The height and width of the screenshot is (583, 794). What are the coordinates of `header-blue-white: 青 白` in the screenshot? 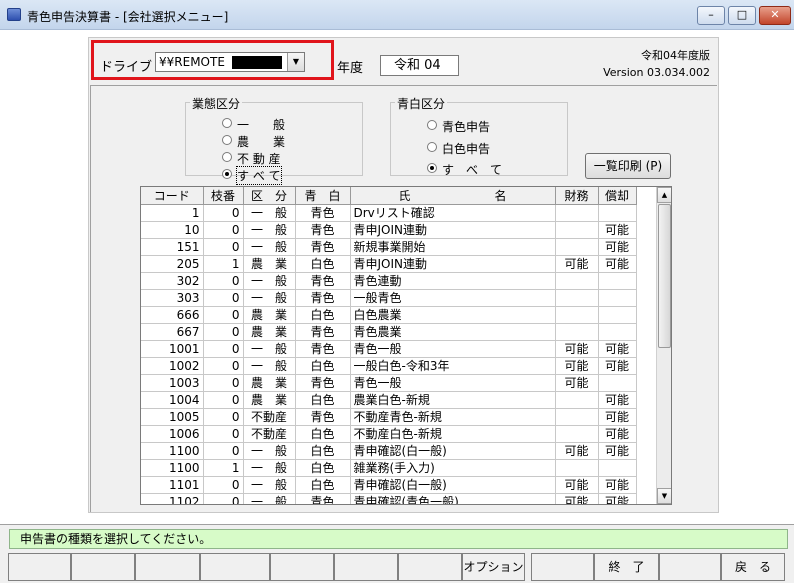 It's located at (323, 196).